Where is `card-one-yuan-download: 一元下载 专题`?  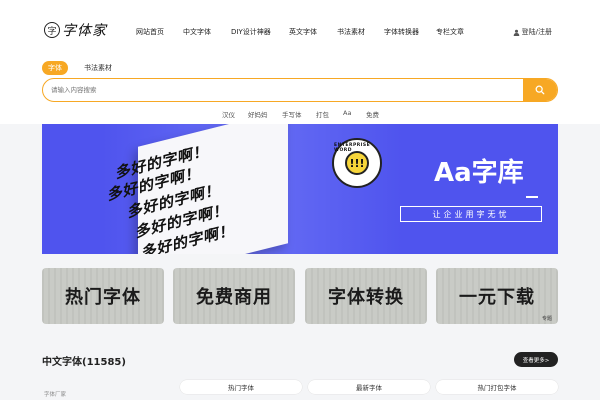 card-one-yuan-download: 一元下载 专题 is located at coordinates (497, 296).